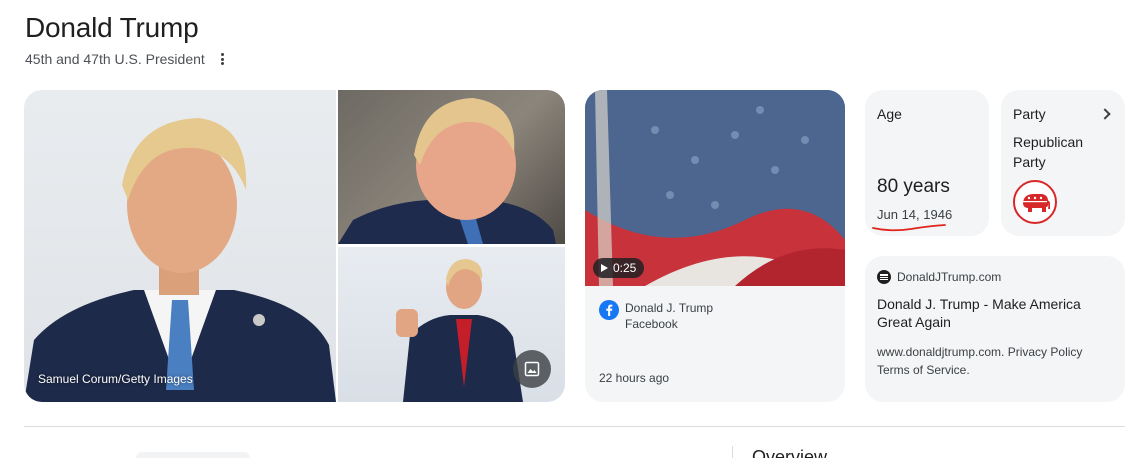 This screenshot has height=458, width=1136. I want to click on image-icon, so click(532, 369).